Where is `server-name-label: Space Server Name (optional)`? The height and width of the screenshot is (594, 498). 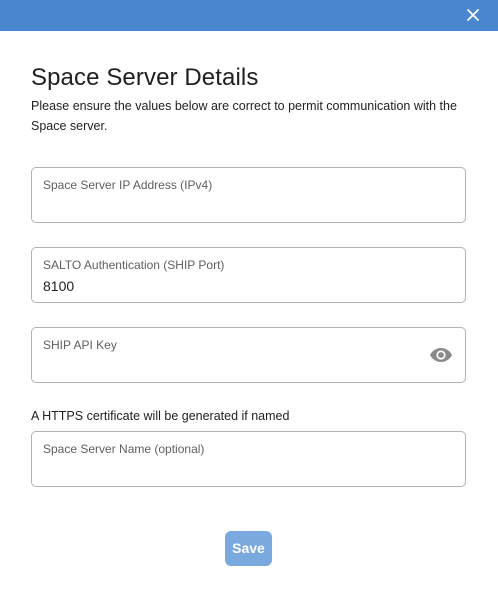 server-name-label: Space Server Name (optional) is located at coordinates (124, 449).